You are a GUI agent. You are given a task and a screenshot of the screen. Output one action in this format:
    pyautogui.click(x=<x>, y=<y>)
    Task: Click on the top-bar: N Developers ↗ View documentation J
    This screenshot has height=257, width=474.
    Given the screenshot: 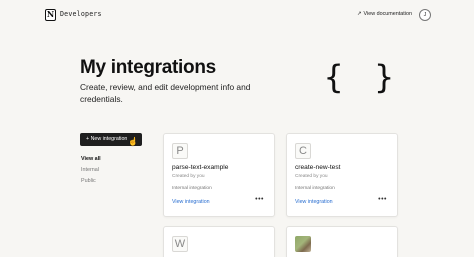 What is the action you would take?
    pyautogui.click(x=237, y=15)
    